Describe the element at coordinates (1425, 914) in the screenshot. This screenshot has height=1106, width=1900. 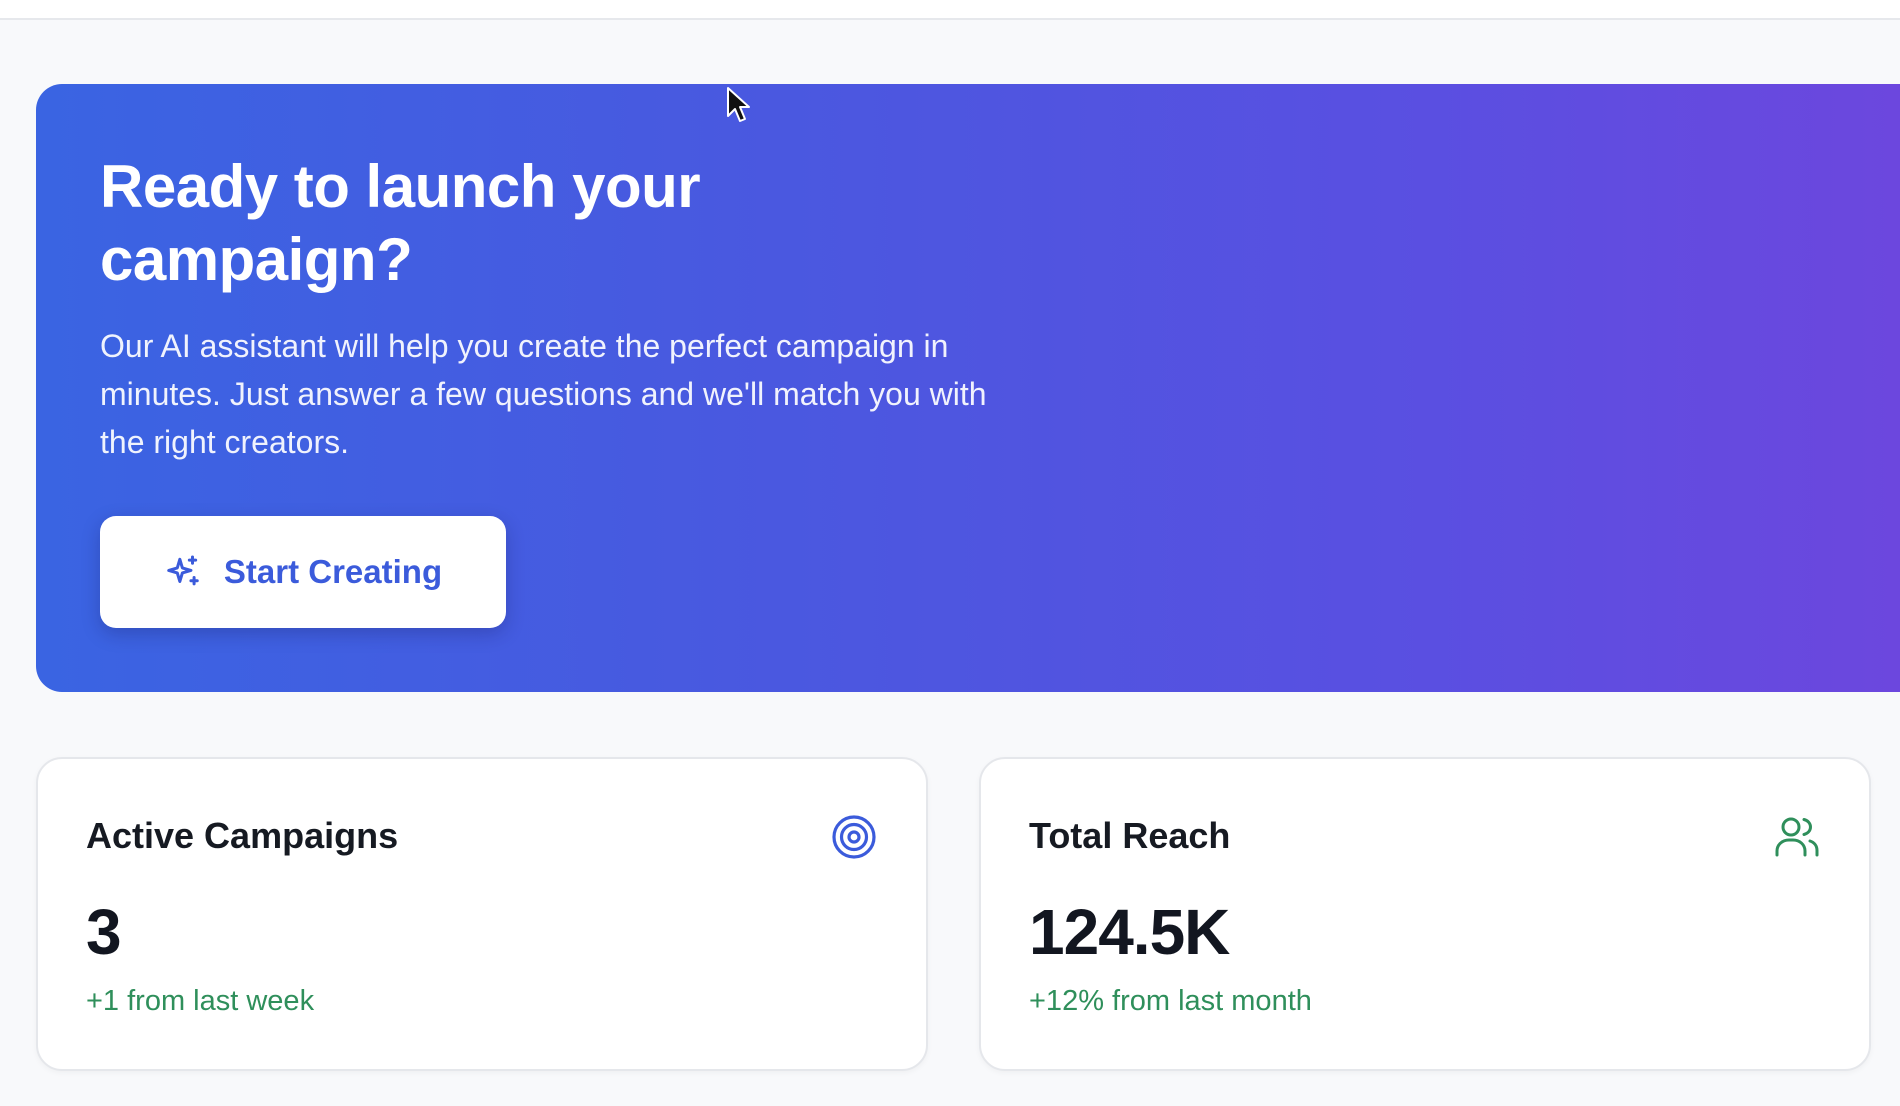
I see `stat-card-total-reach: Total Reach 124.5K +12% from last month` at that location.